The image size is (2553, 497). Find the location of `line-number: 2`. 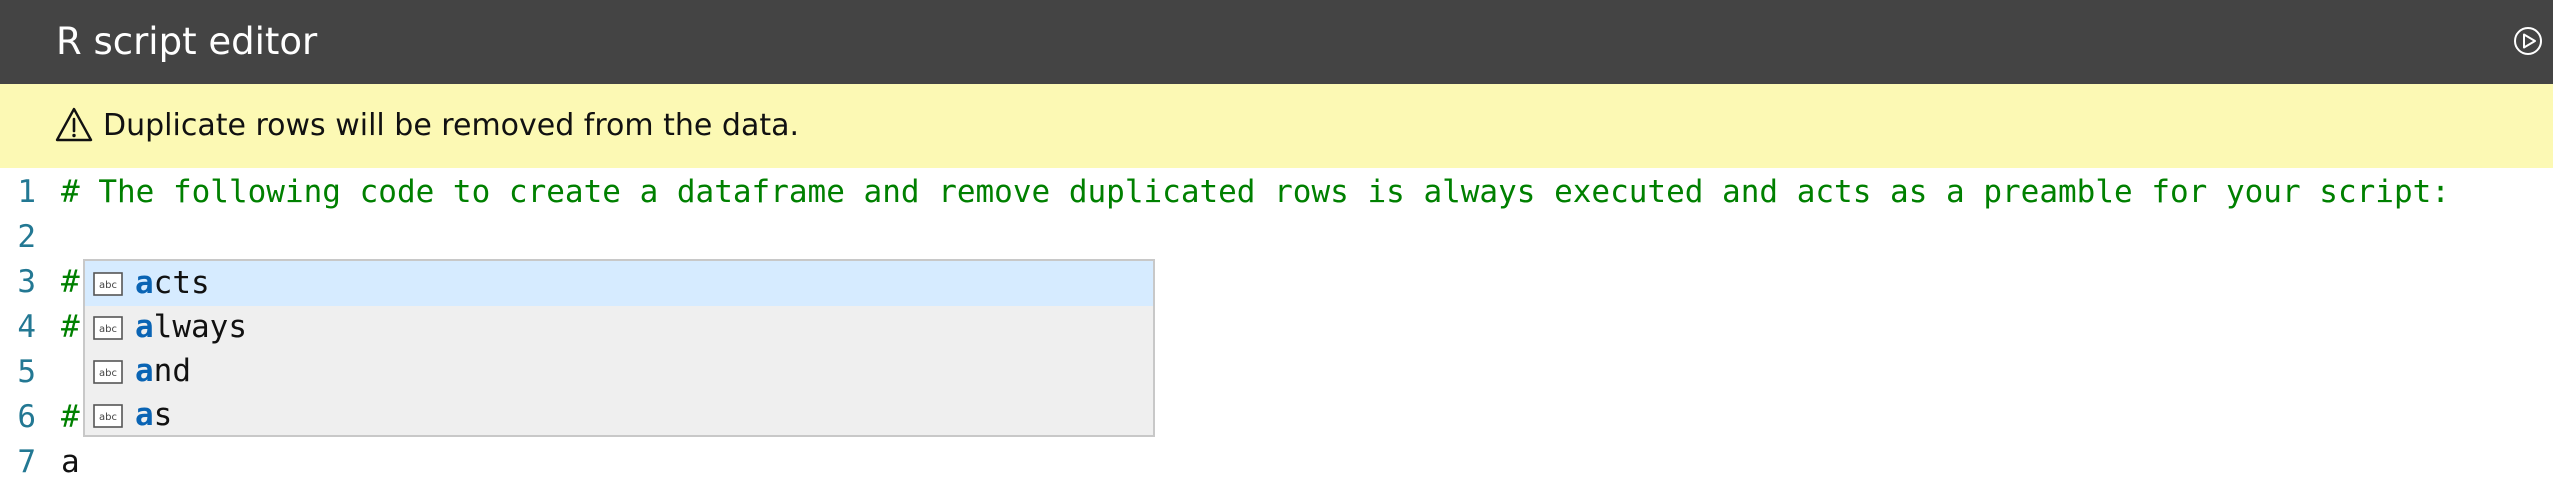

line-number: 2 is located at coordinates (26, 237).